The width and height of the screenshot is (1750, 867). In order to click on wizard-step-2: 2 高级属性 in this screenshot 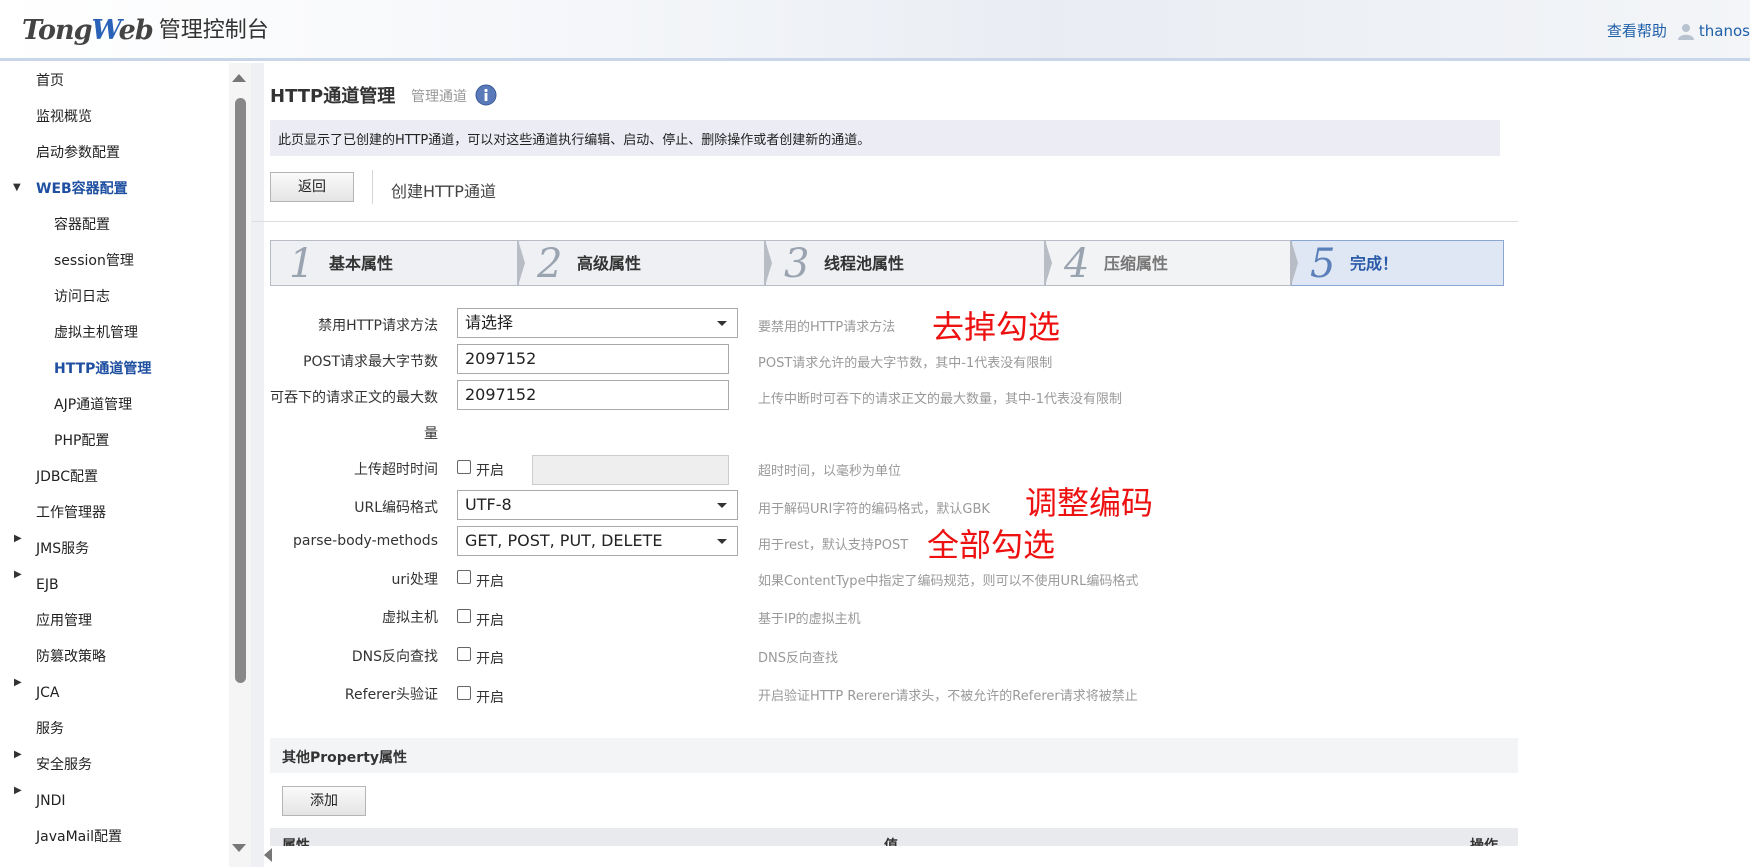, I will do `click(641, 263)`.